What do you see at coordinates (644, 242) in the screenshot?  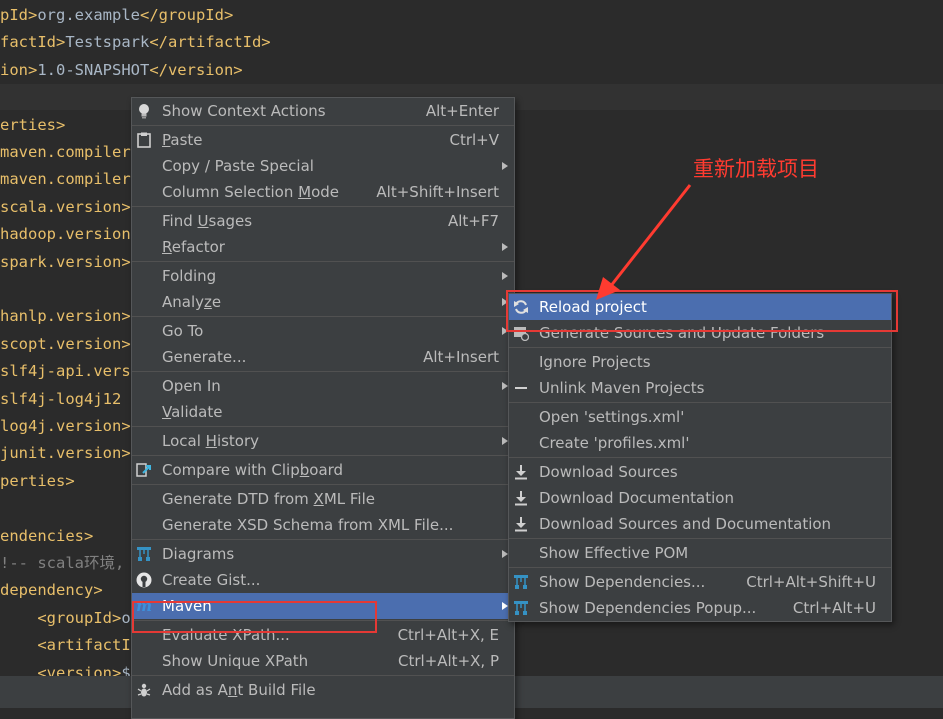 I see `annotation-arrow` at bounding box center [644, 242].